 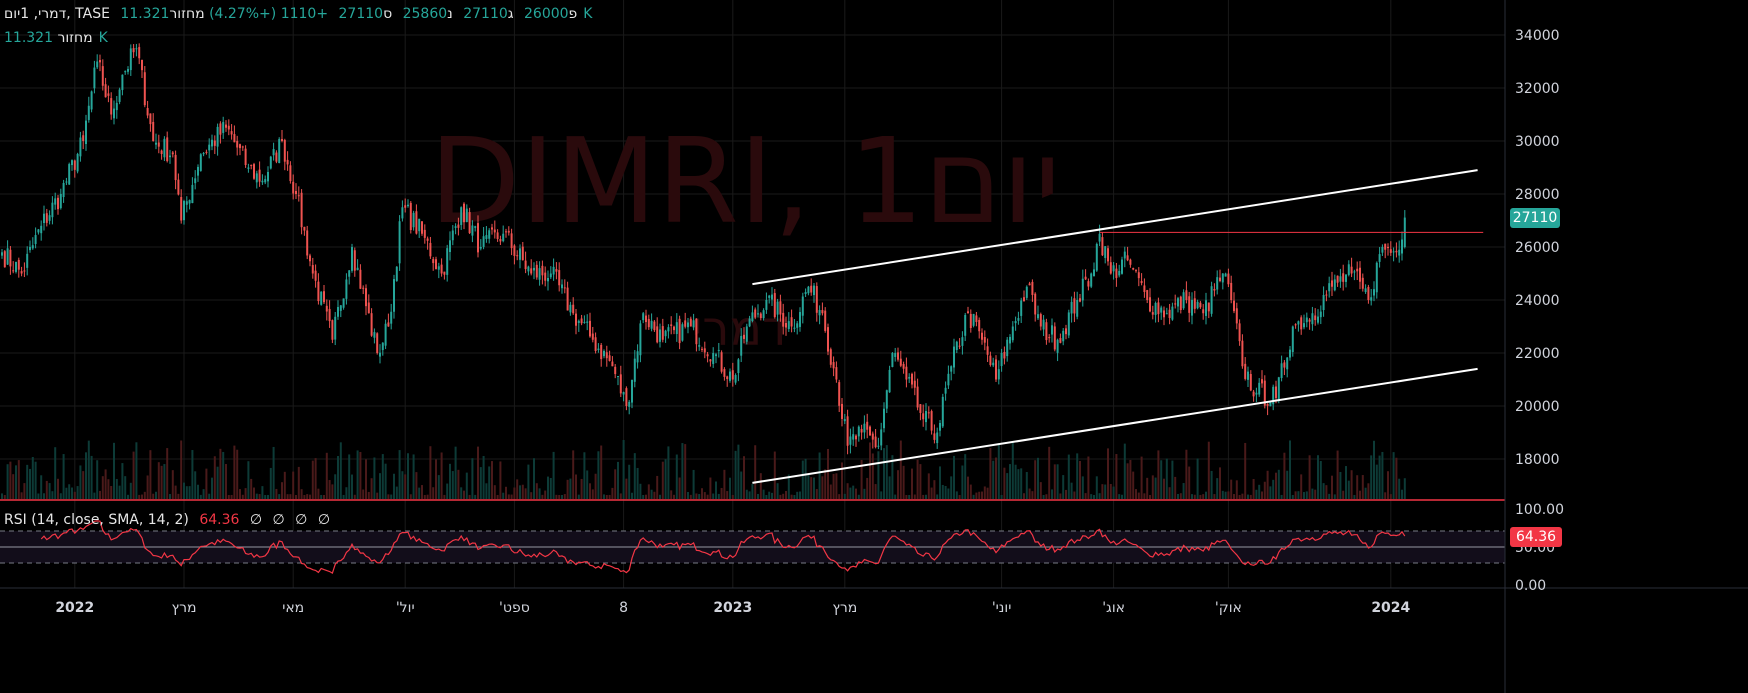 I want to click on time-tick-label: 'יול, so click(x=405, y=608).